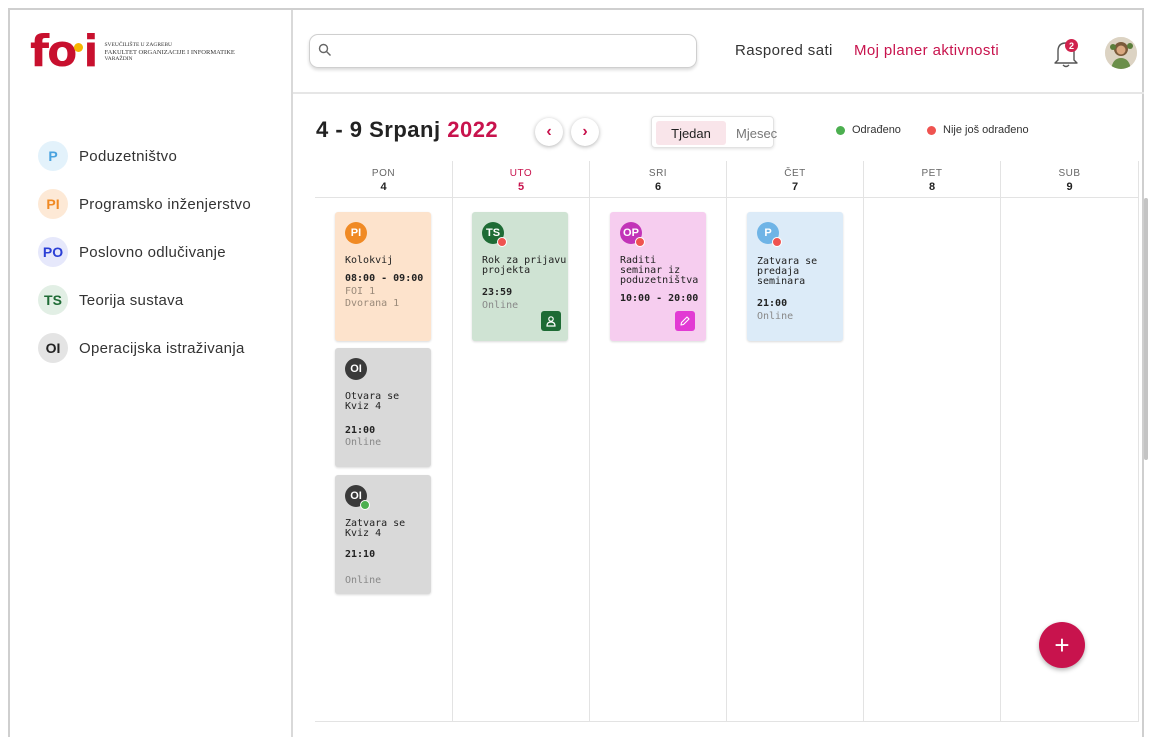 The width and height of the screenshot is (1152, 737). I want to click on day-name: PON, so click(383, 173).